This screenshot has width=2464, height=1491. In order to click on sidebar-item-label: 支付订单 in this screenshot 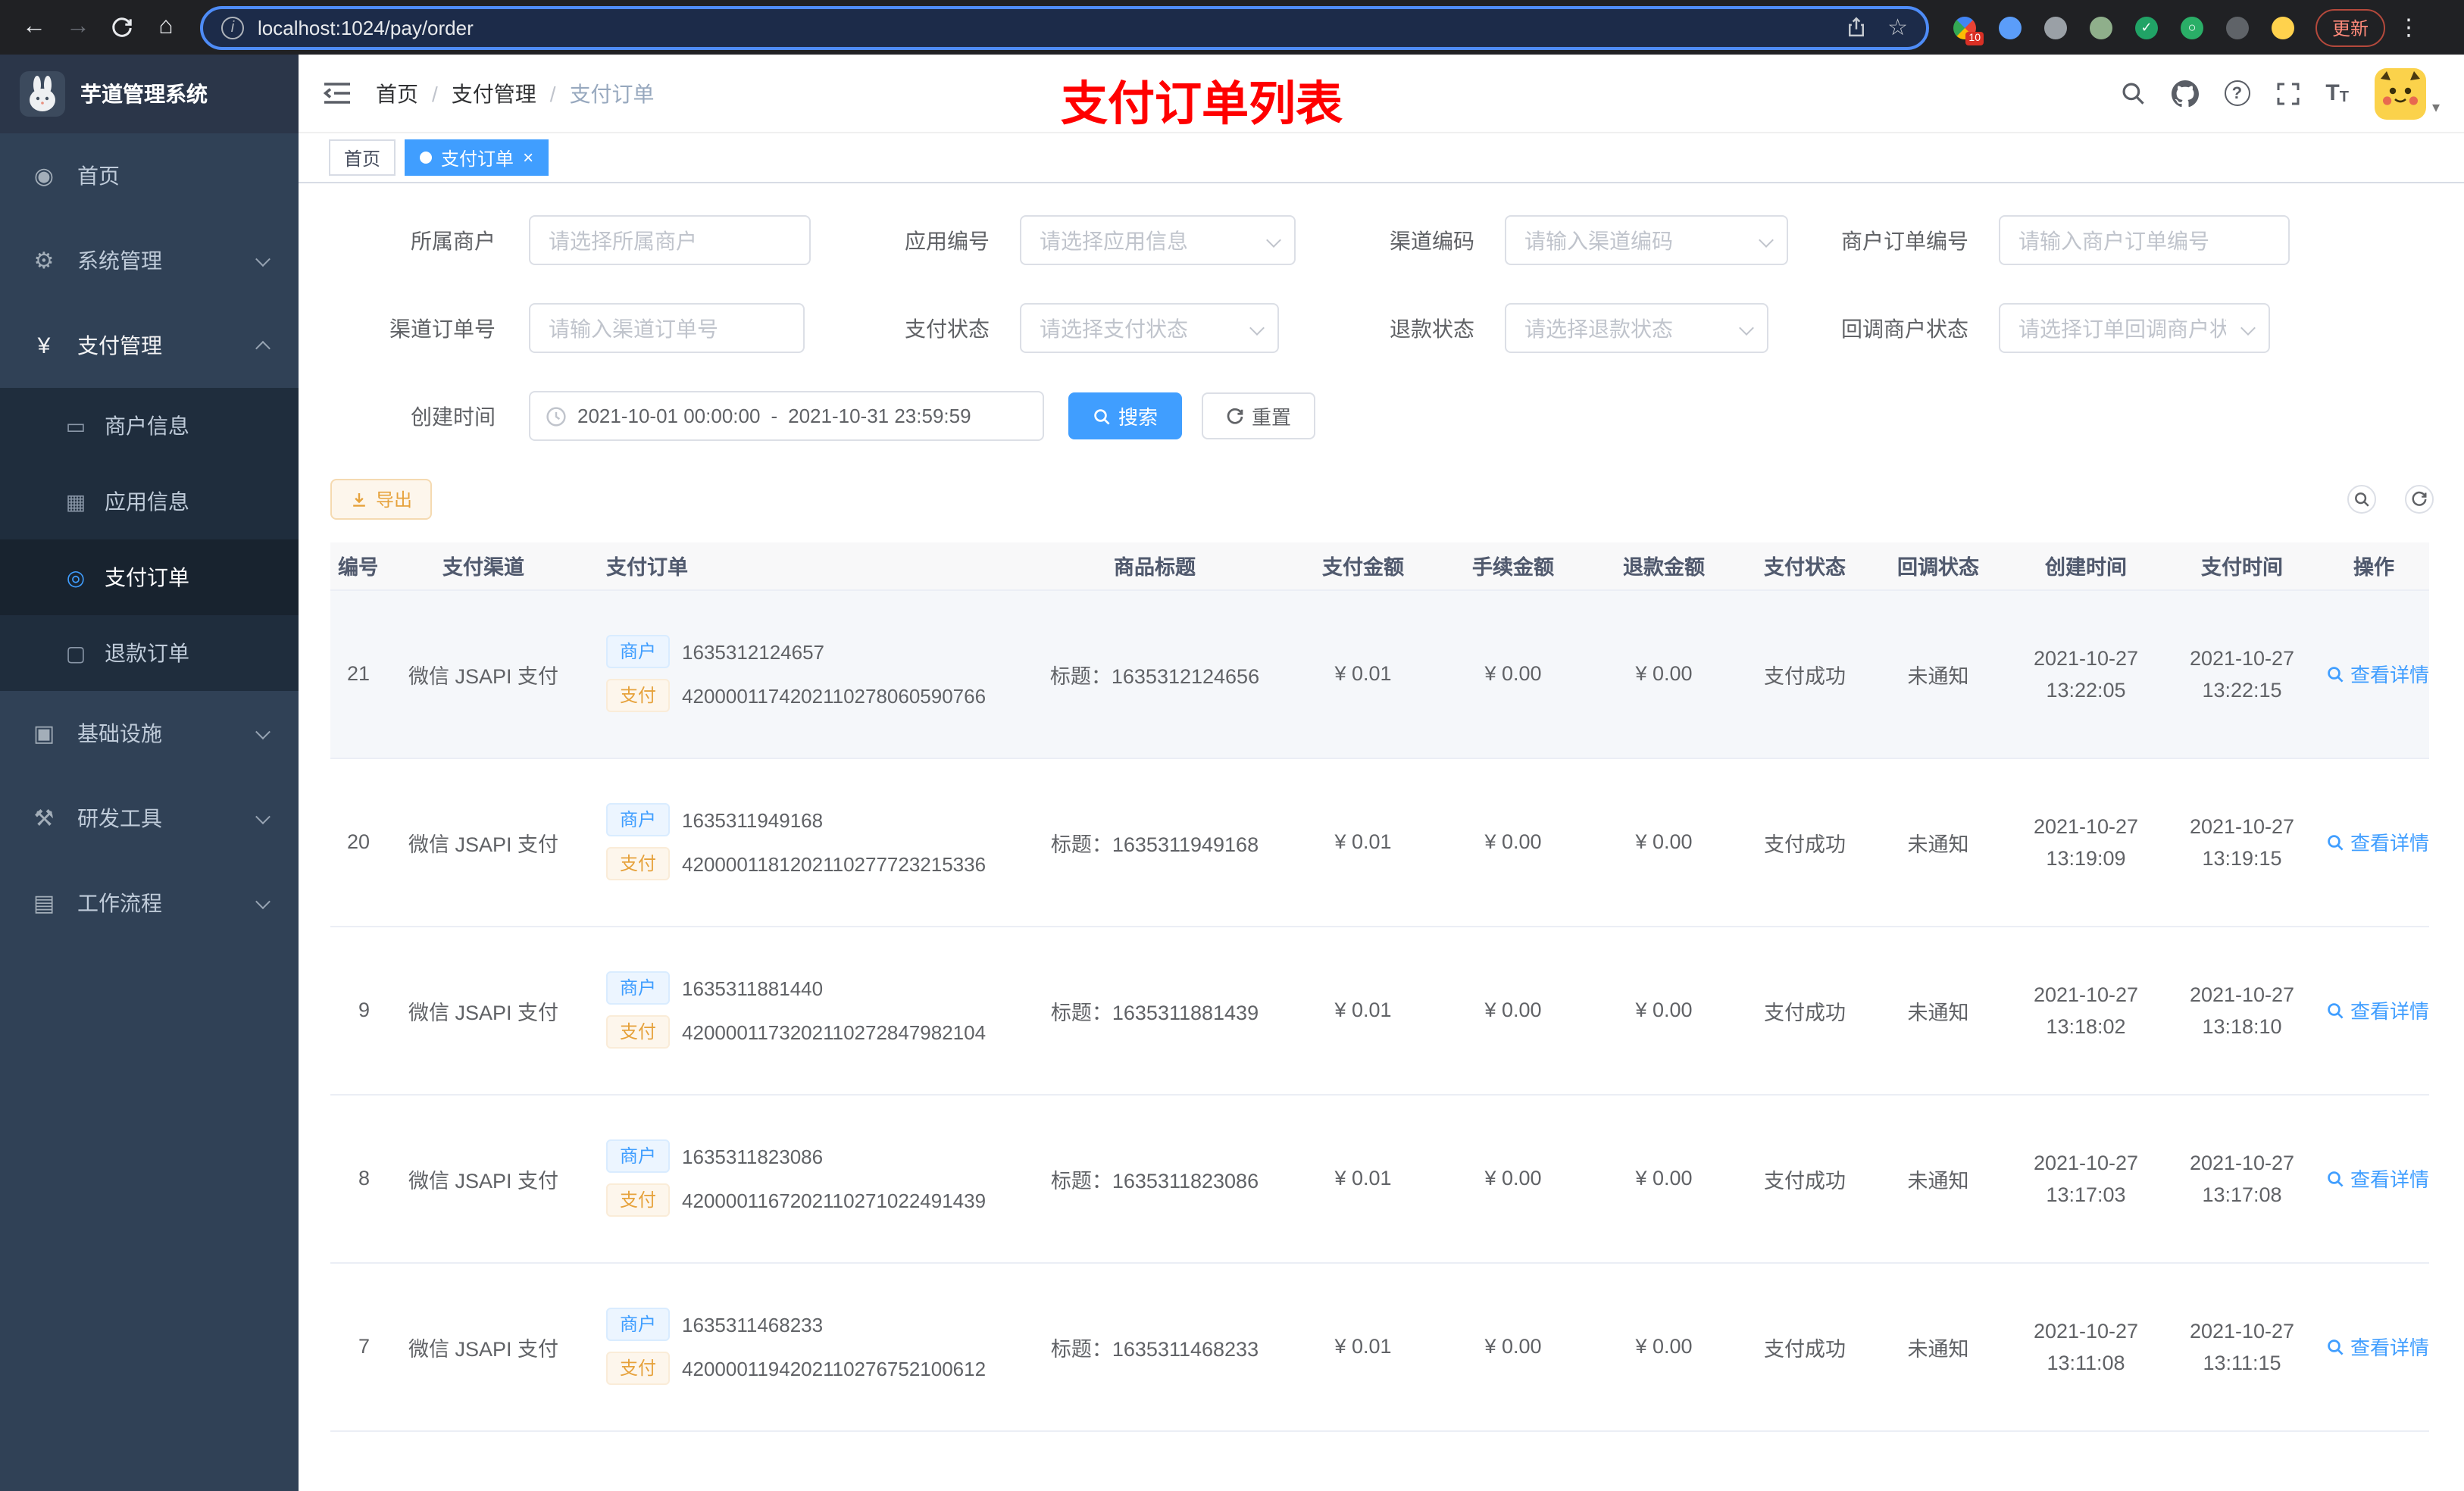, I will do `click(147, 577)`.